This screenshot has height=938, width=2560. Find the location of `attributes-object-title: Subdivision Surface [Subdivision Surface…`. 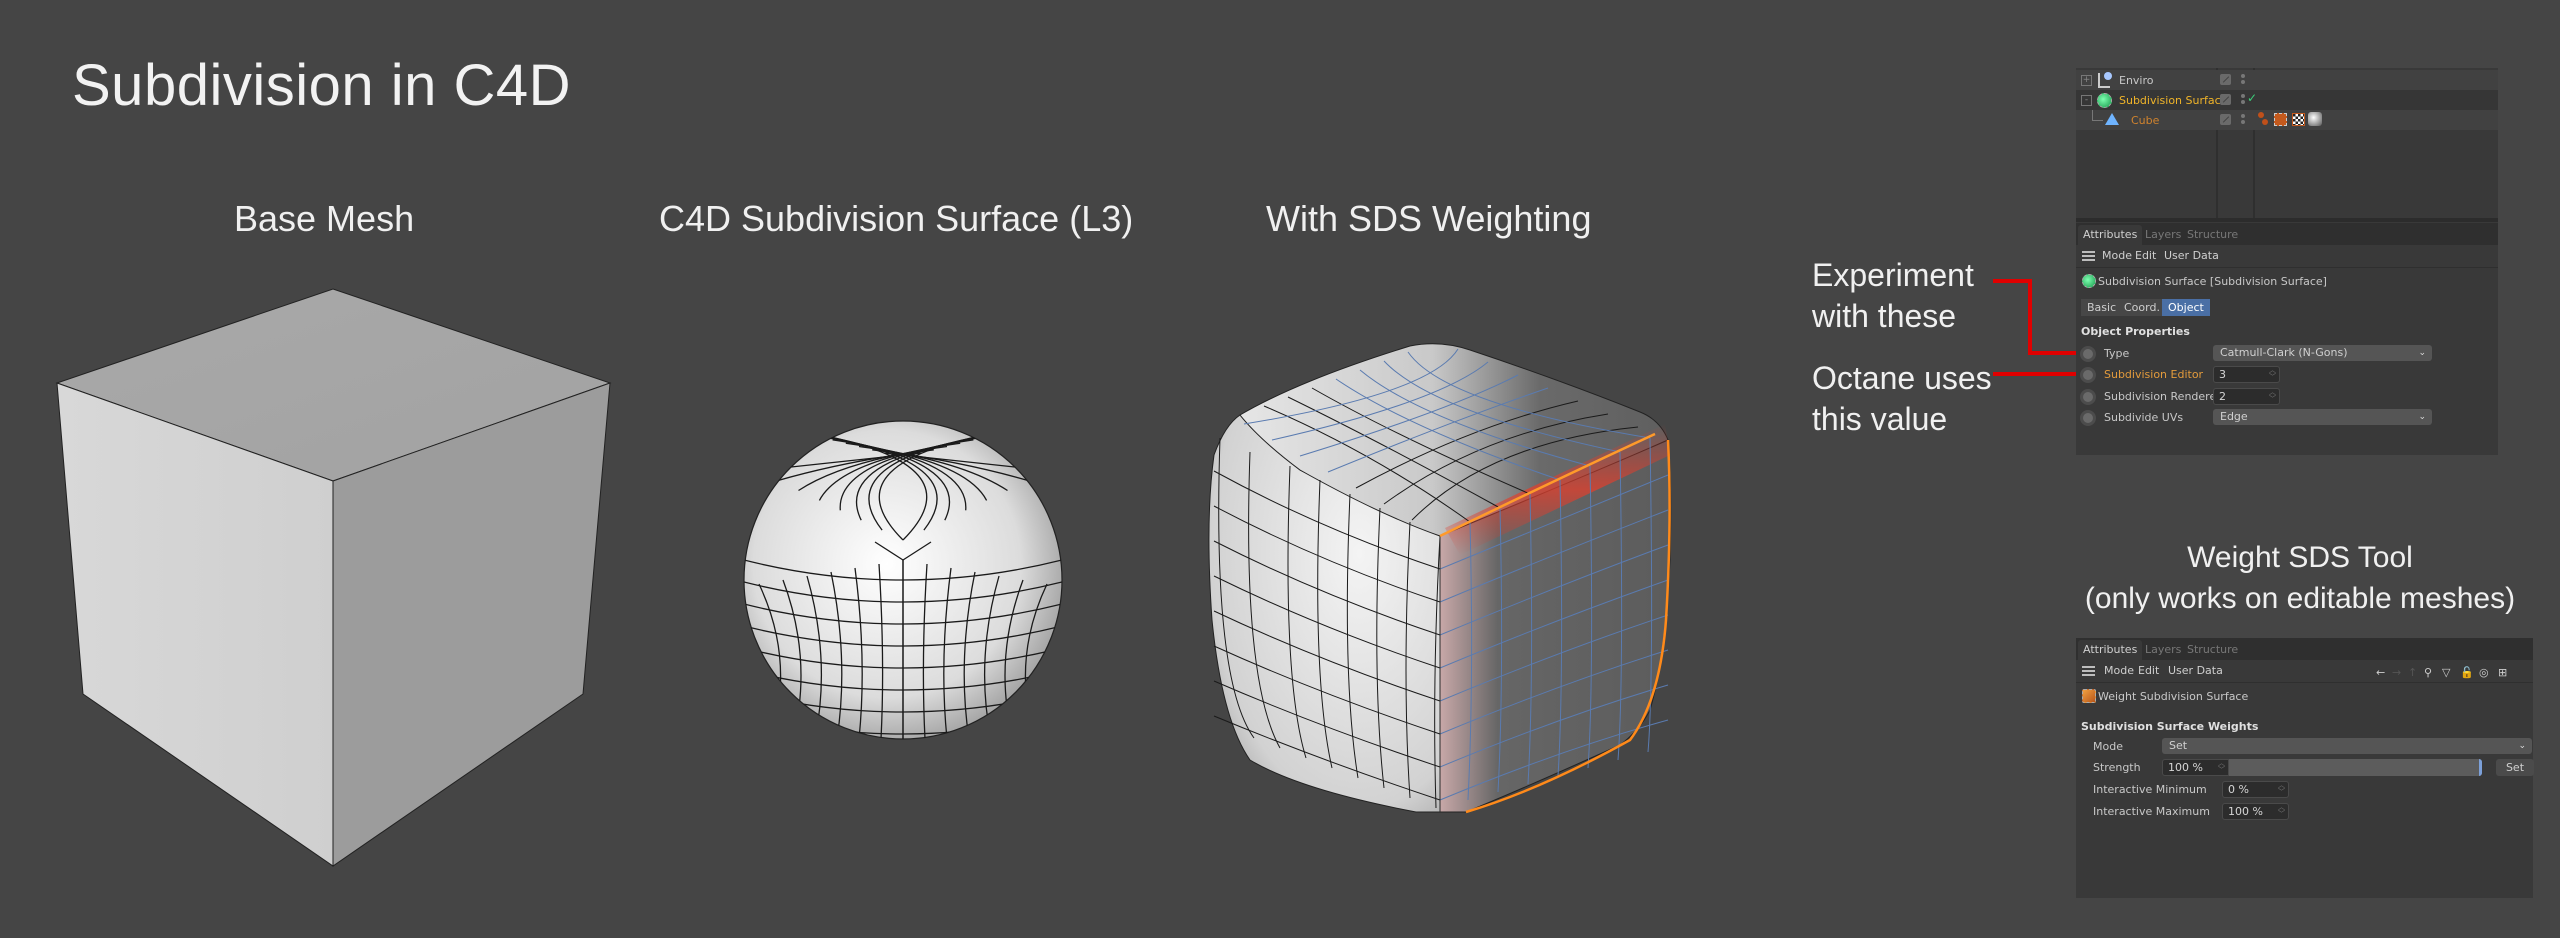

attributes-object-title: Subdivision Surface [Subdivision Surface… is located at coordinates (2212, 281).